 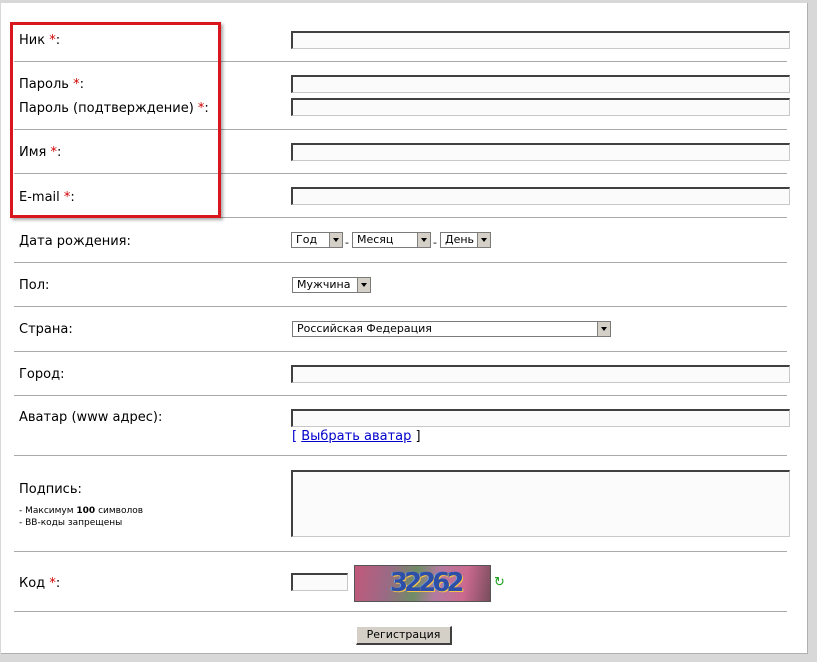 What do you see at coordinates (319, 582) in the screenshot?
I see `captcha-input` at bounding box center [319, 582].